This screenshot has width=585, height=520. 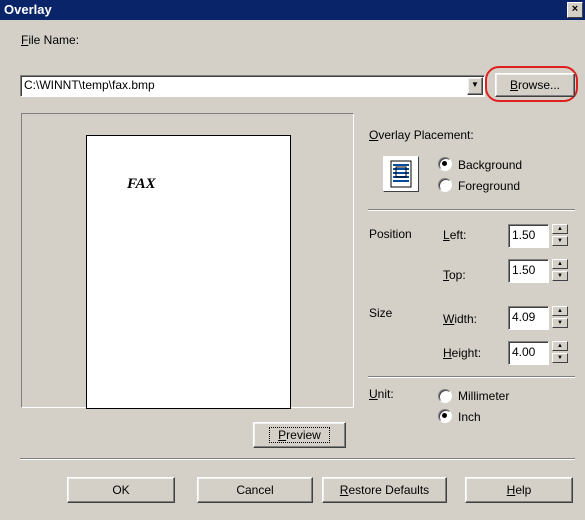 What do you see at coordinates (89, 85) in the screenshot?
I see `file-name-value: C:\WINNT\temp\fax.bmp` at bounding box center [89, 85].